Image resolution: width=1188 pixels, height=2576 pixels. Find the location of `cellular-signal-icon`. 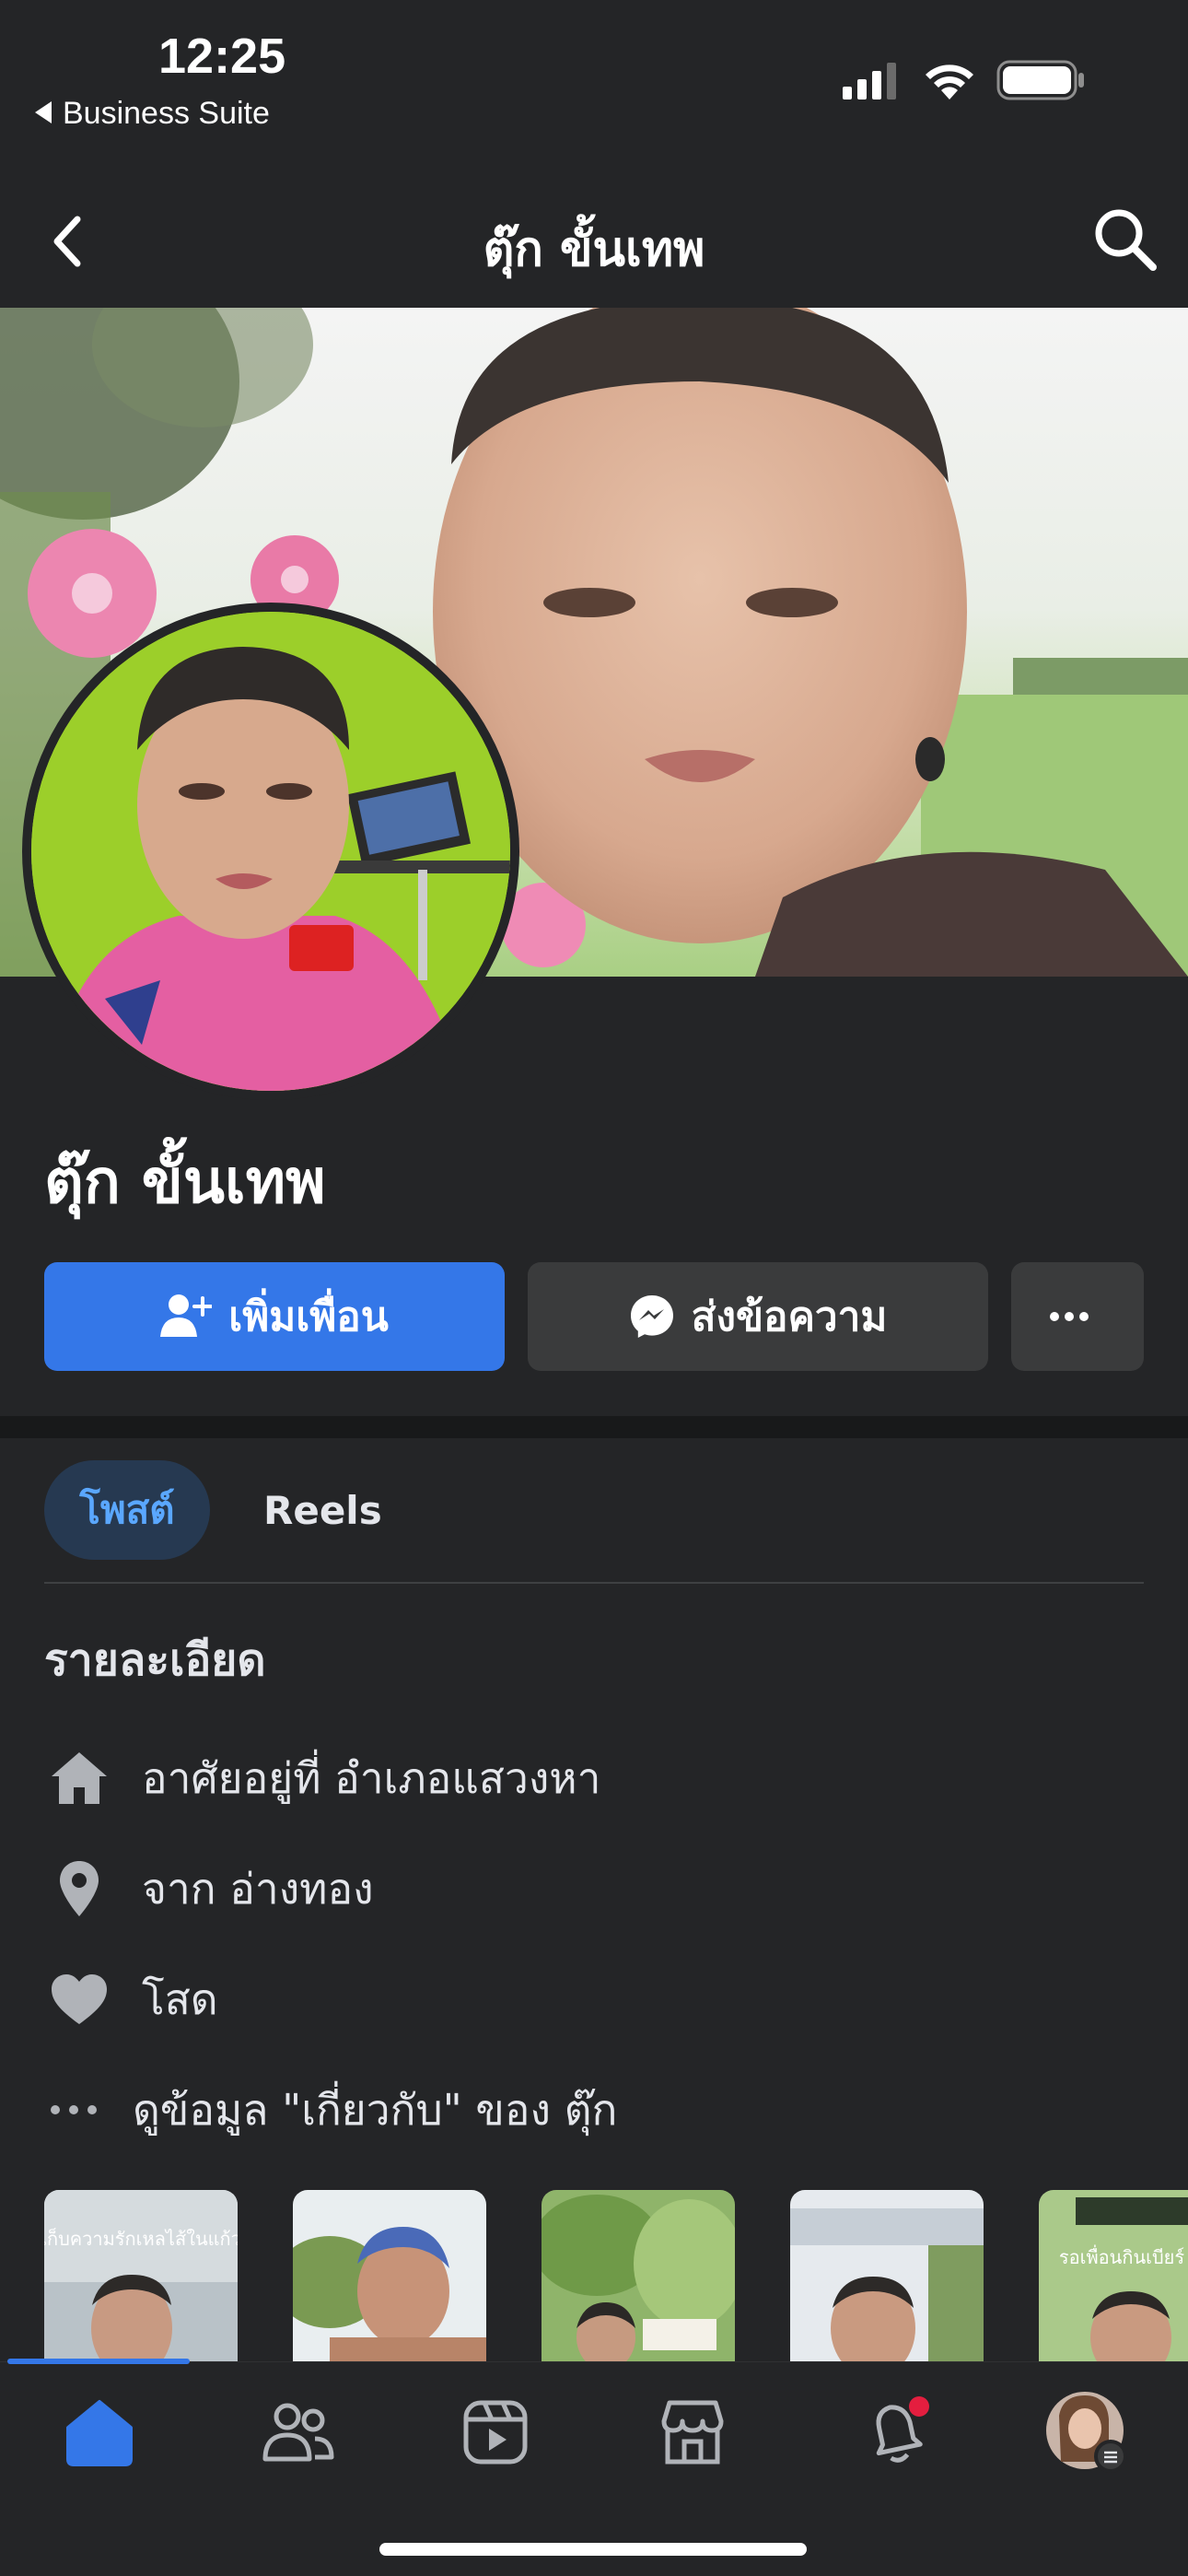

cellular-signal-icon is located at coordinates (869, 81).